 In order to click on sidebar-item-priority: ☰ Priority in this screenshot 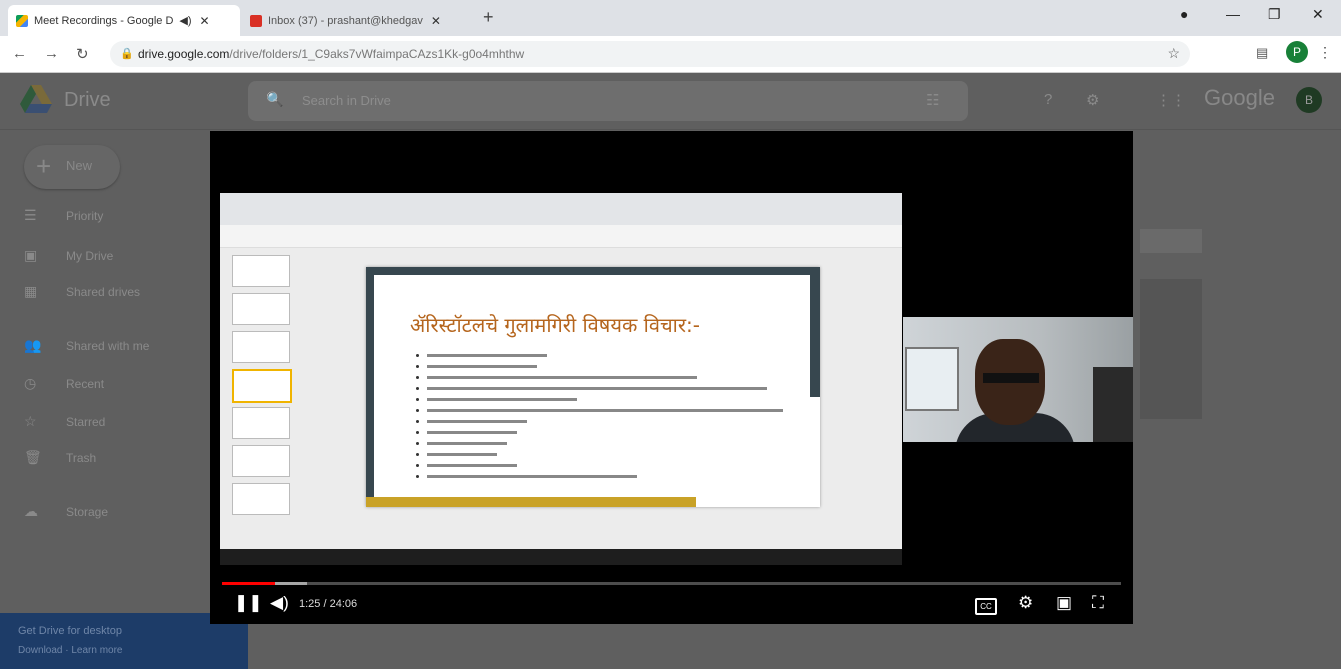, I will do `click(100, 217)`.